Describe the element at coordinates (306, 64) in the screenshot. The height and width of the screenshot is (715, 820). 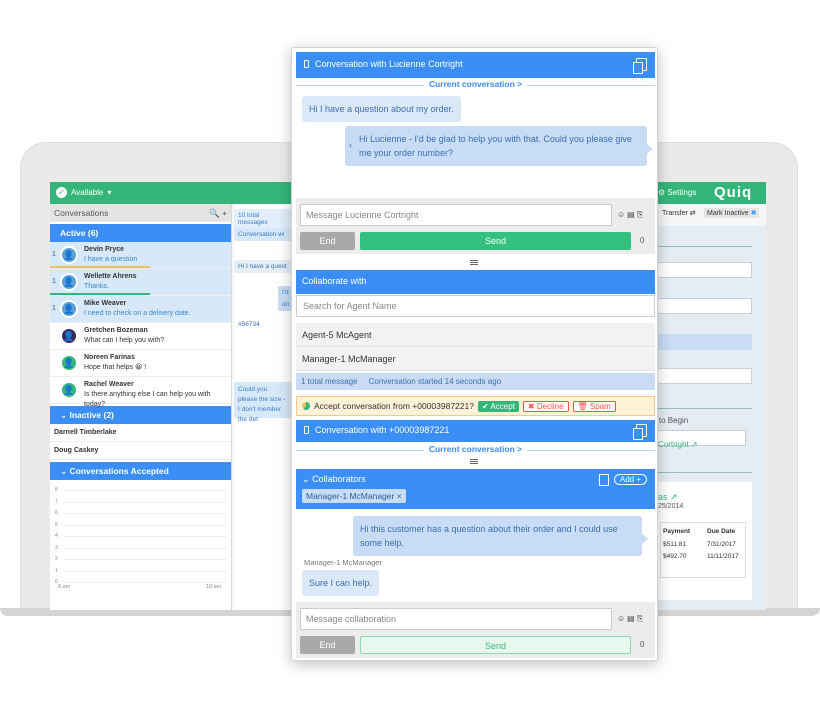
I see `phone-icon` at that location.